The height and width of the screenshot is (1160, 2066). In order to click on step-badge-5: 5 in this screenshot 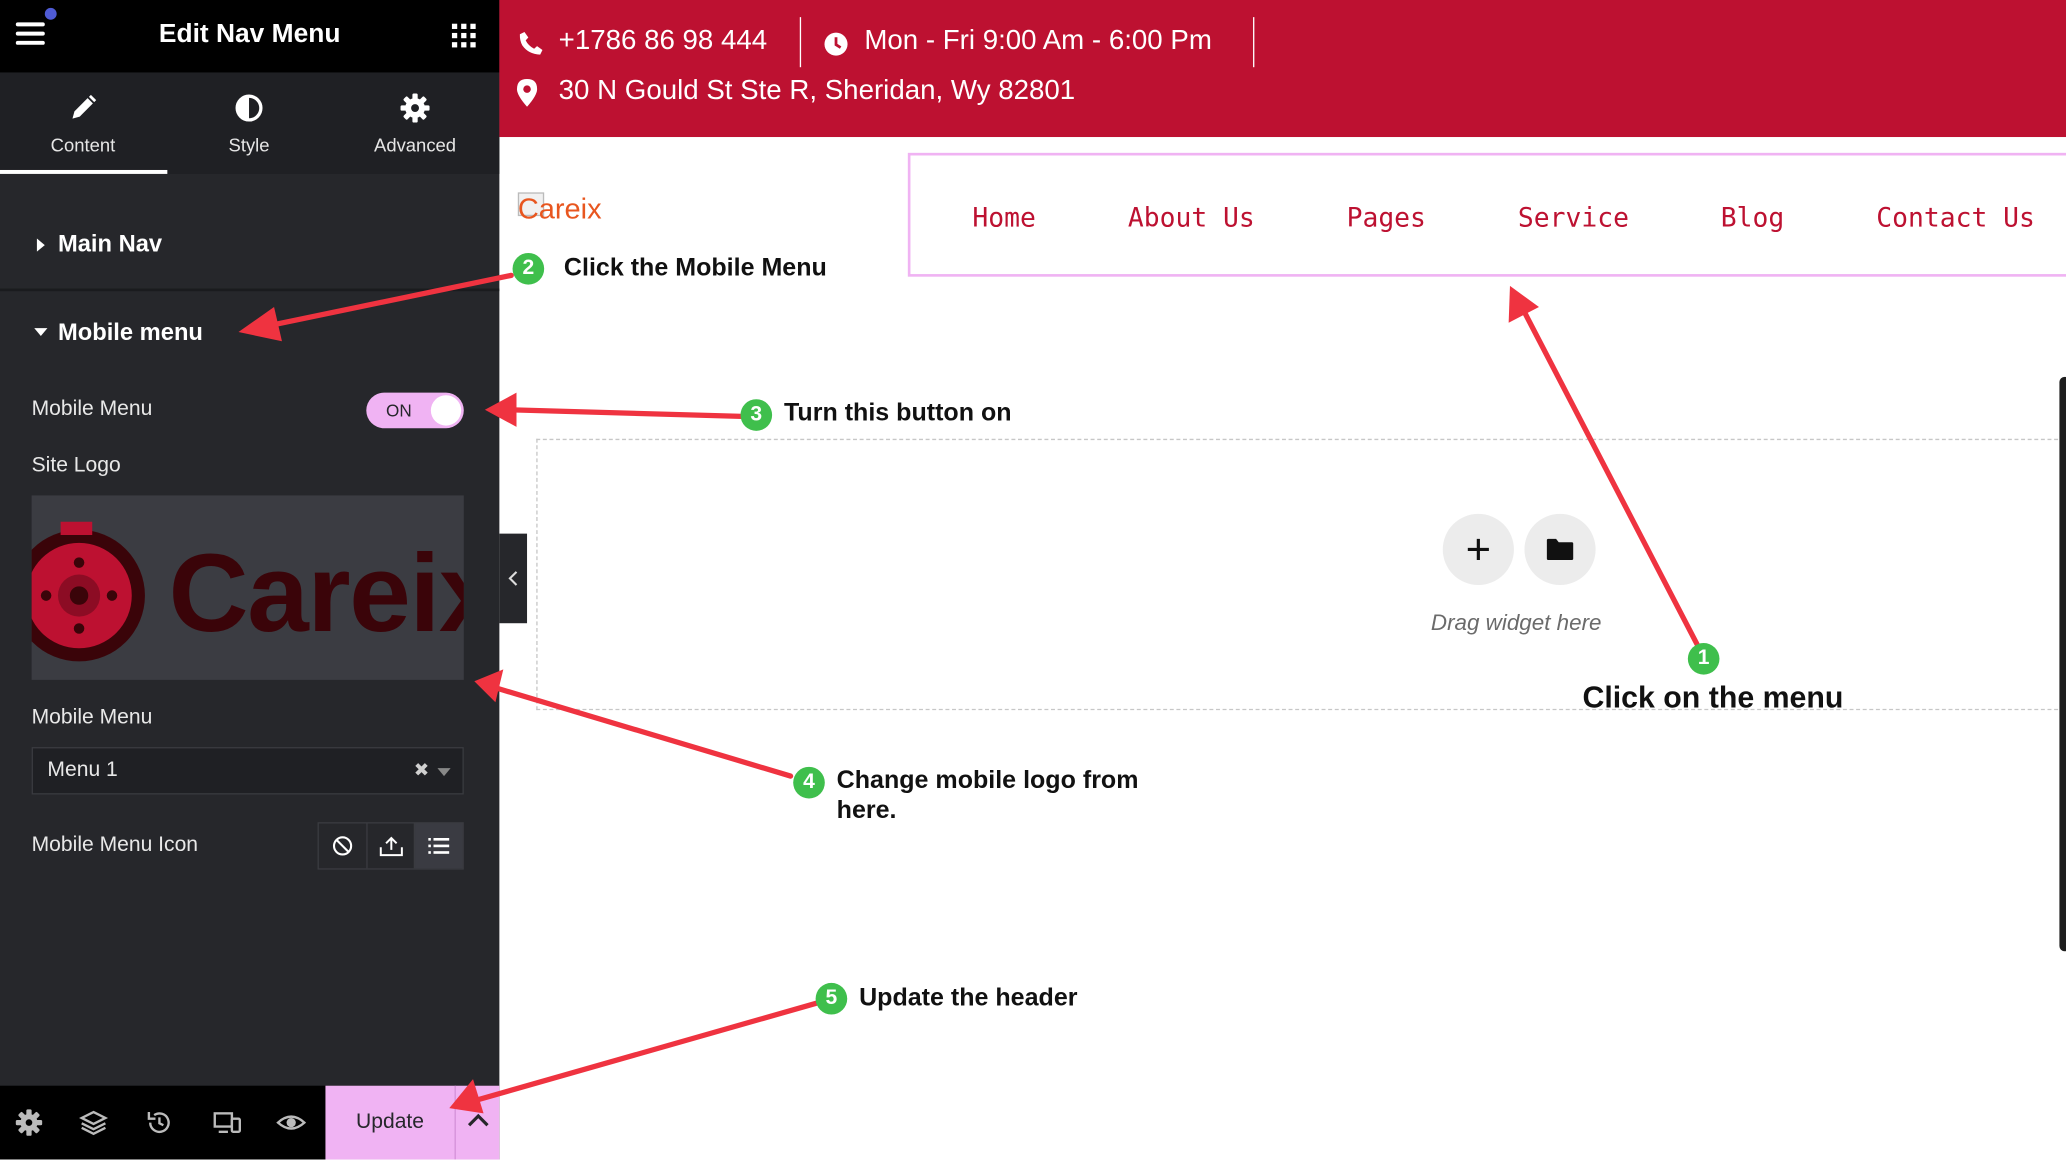, I will do `click(831, 998)`.